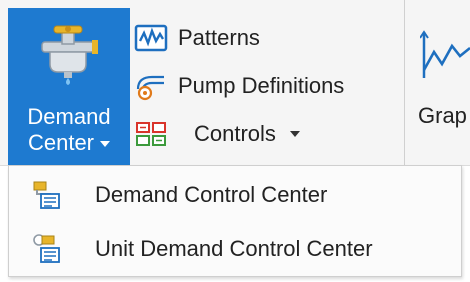 This screenshot has height=282, width=470. What do you see at coordinates (211, 194) in the screenshot?
I see `menu-item-label: Demand Control Center` at bounding box center [211, 194].